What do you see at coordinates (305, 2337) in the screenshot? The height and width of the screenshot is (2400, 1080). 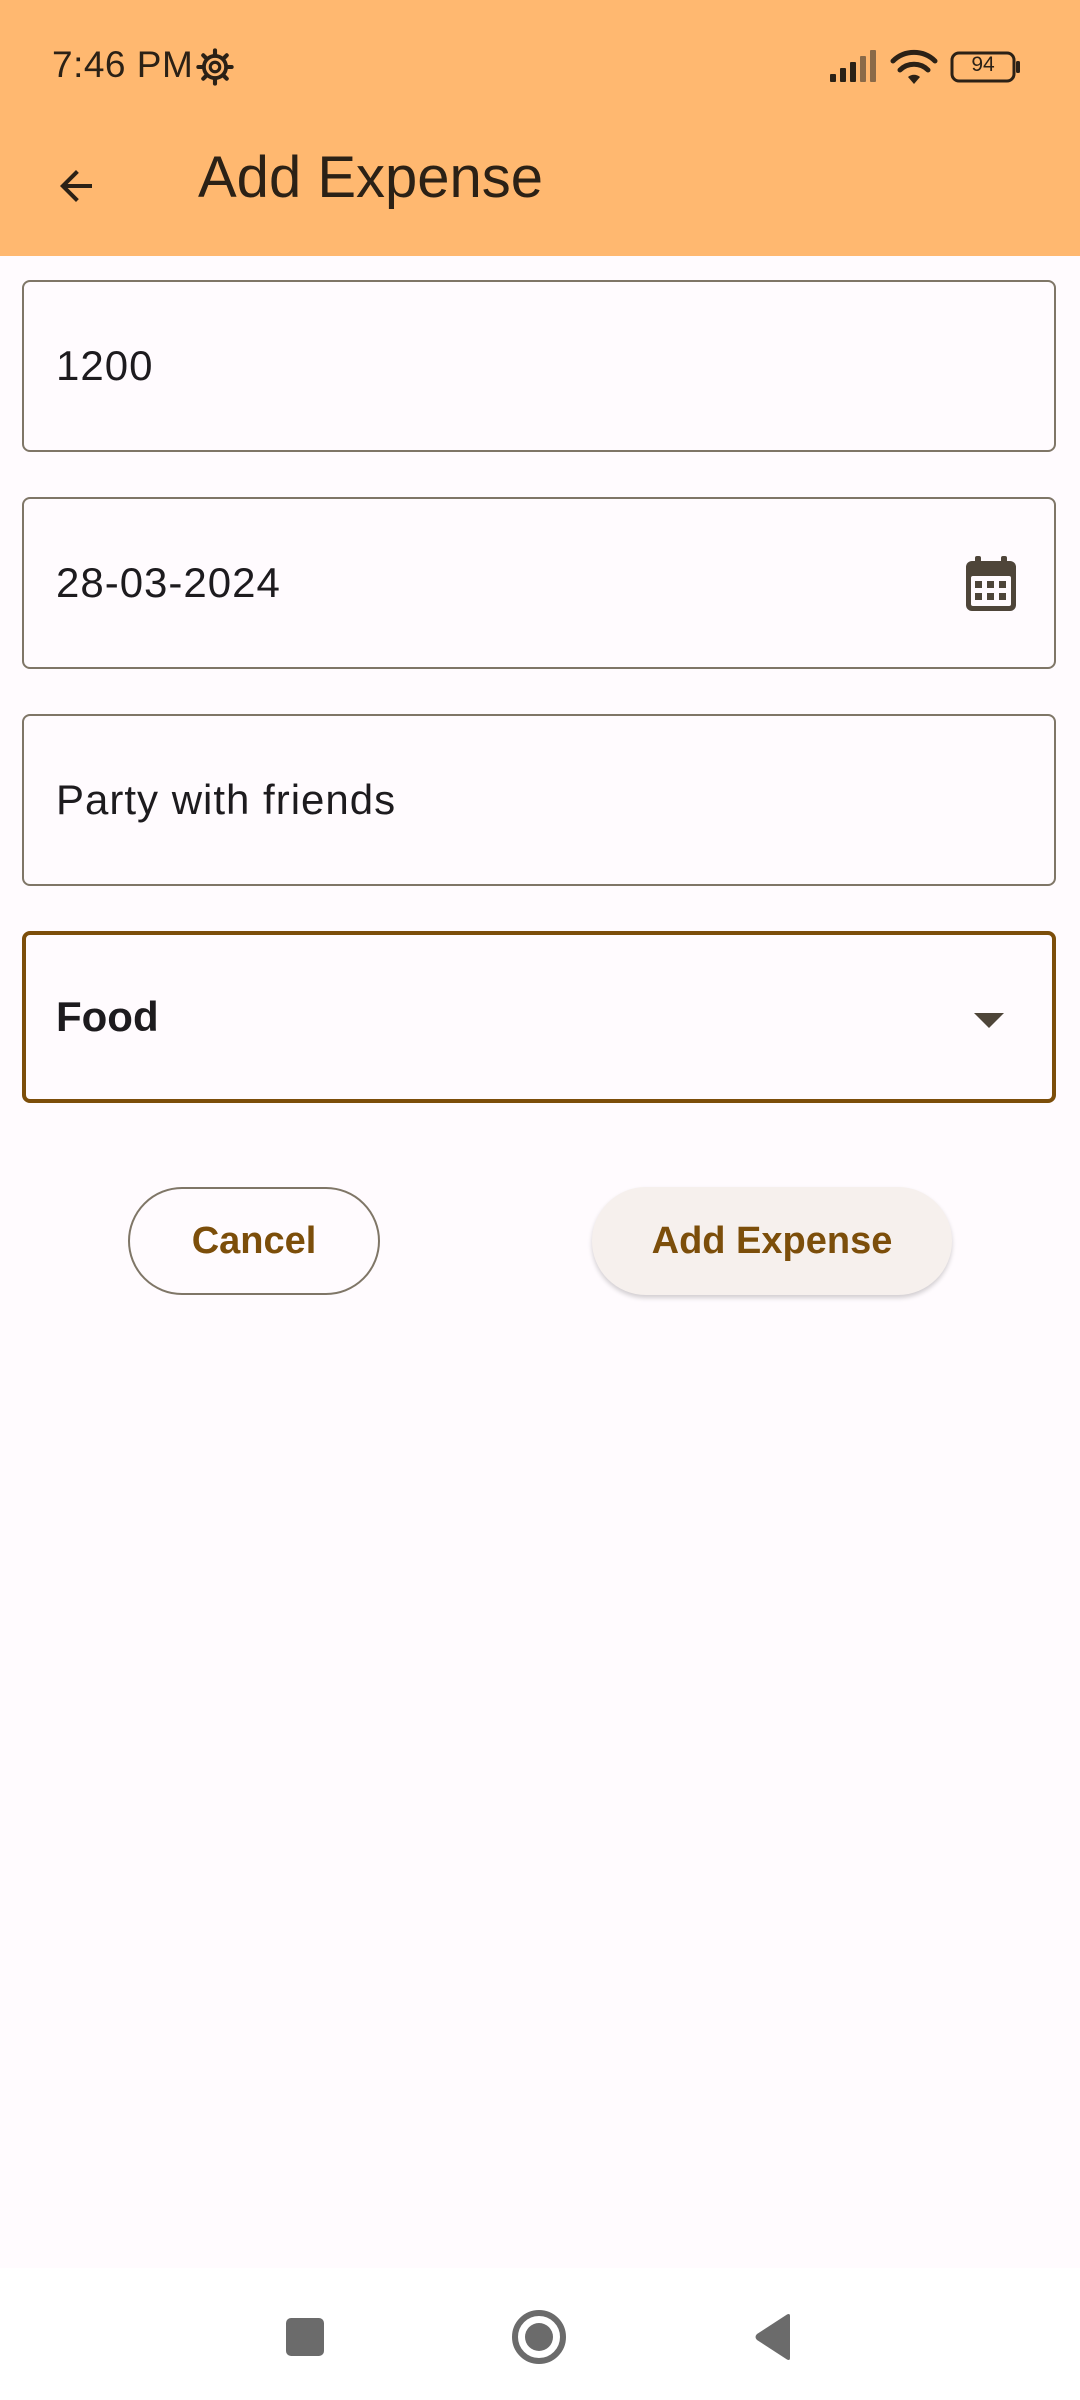 I see `recents-icon` at bounding box center [305, 2337].